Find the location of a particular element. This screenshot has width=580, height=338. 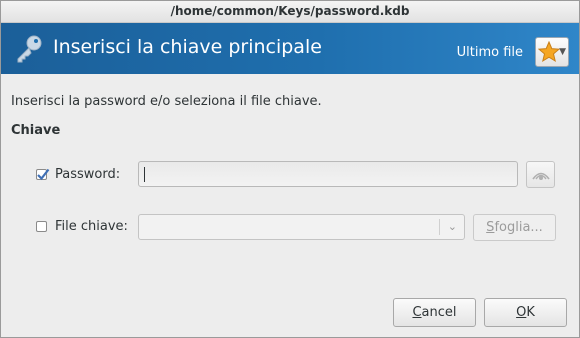

section-title: Chiave is located at coordinates (36, 130).